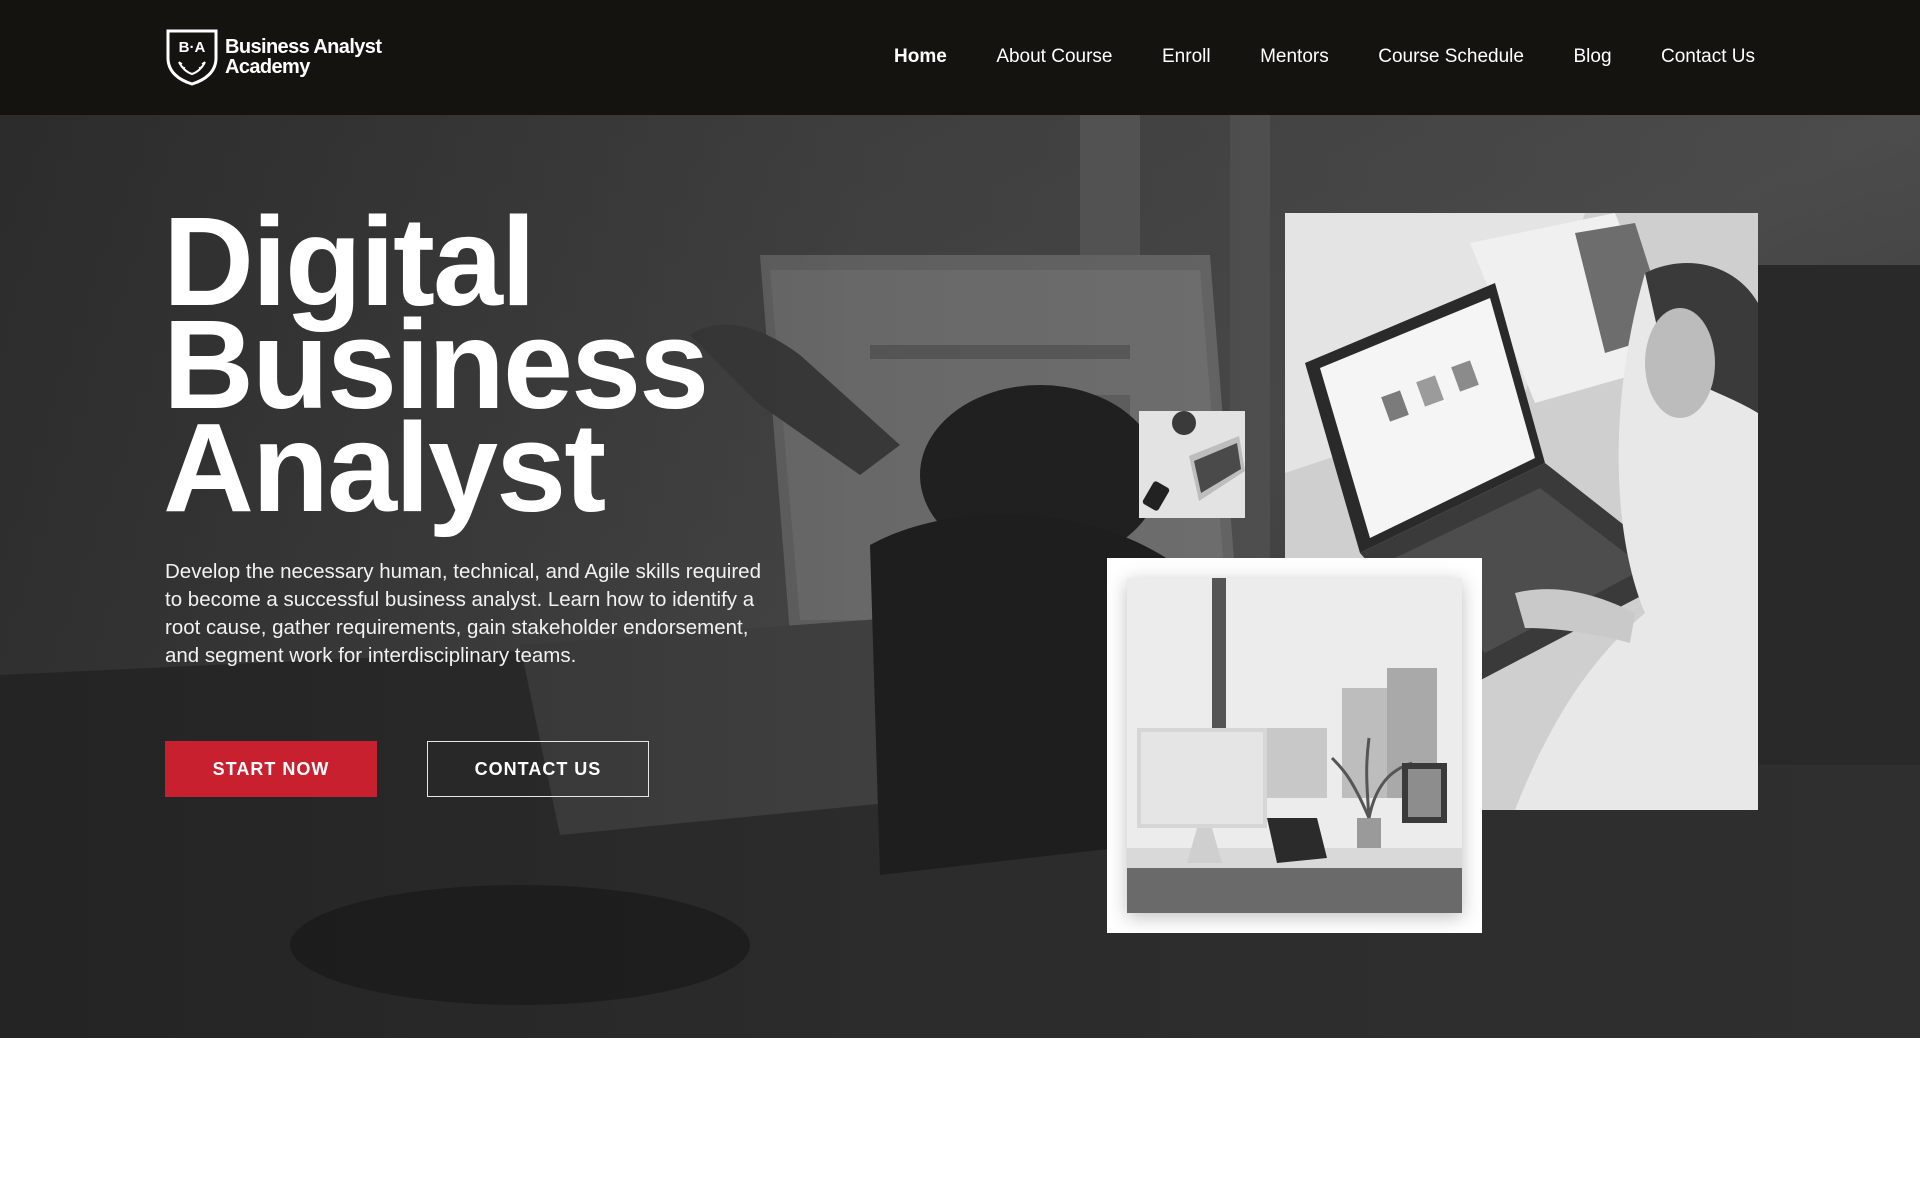  Describe the element at coordinates (267, 67) in the screenshot. I see `brand-name-line2: Academy` at that location.